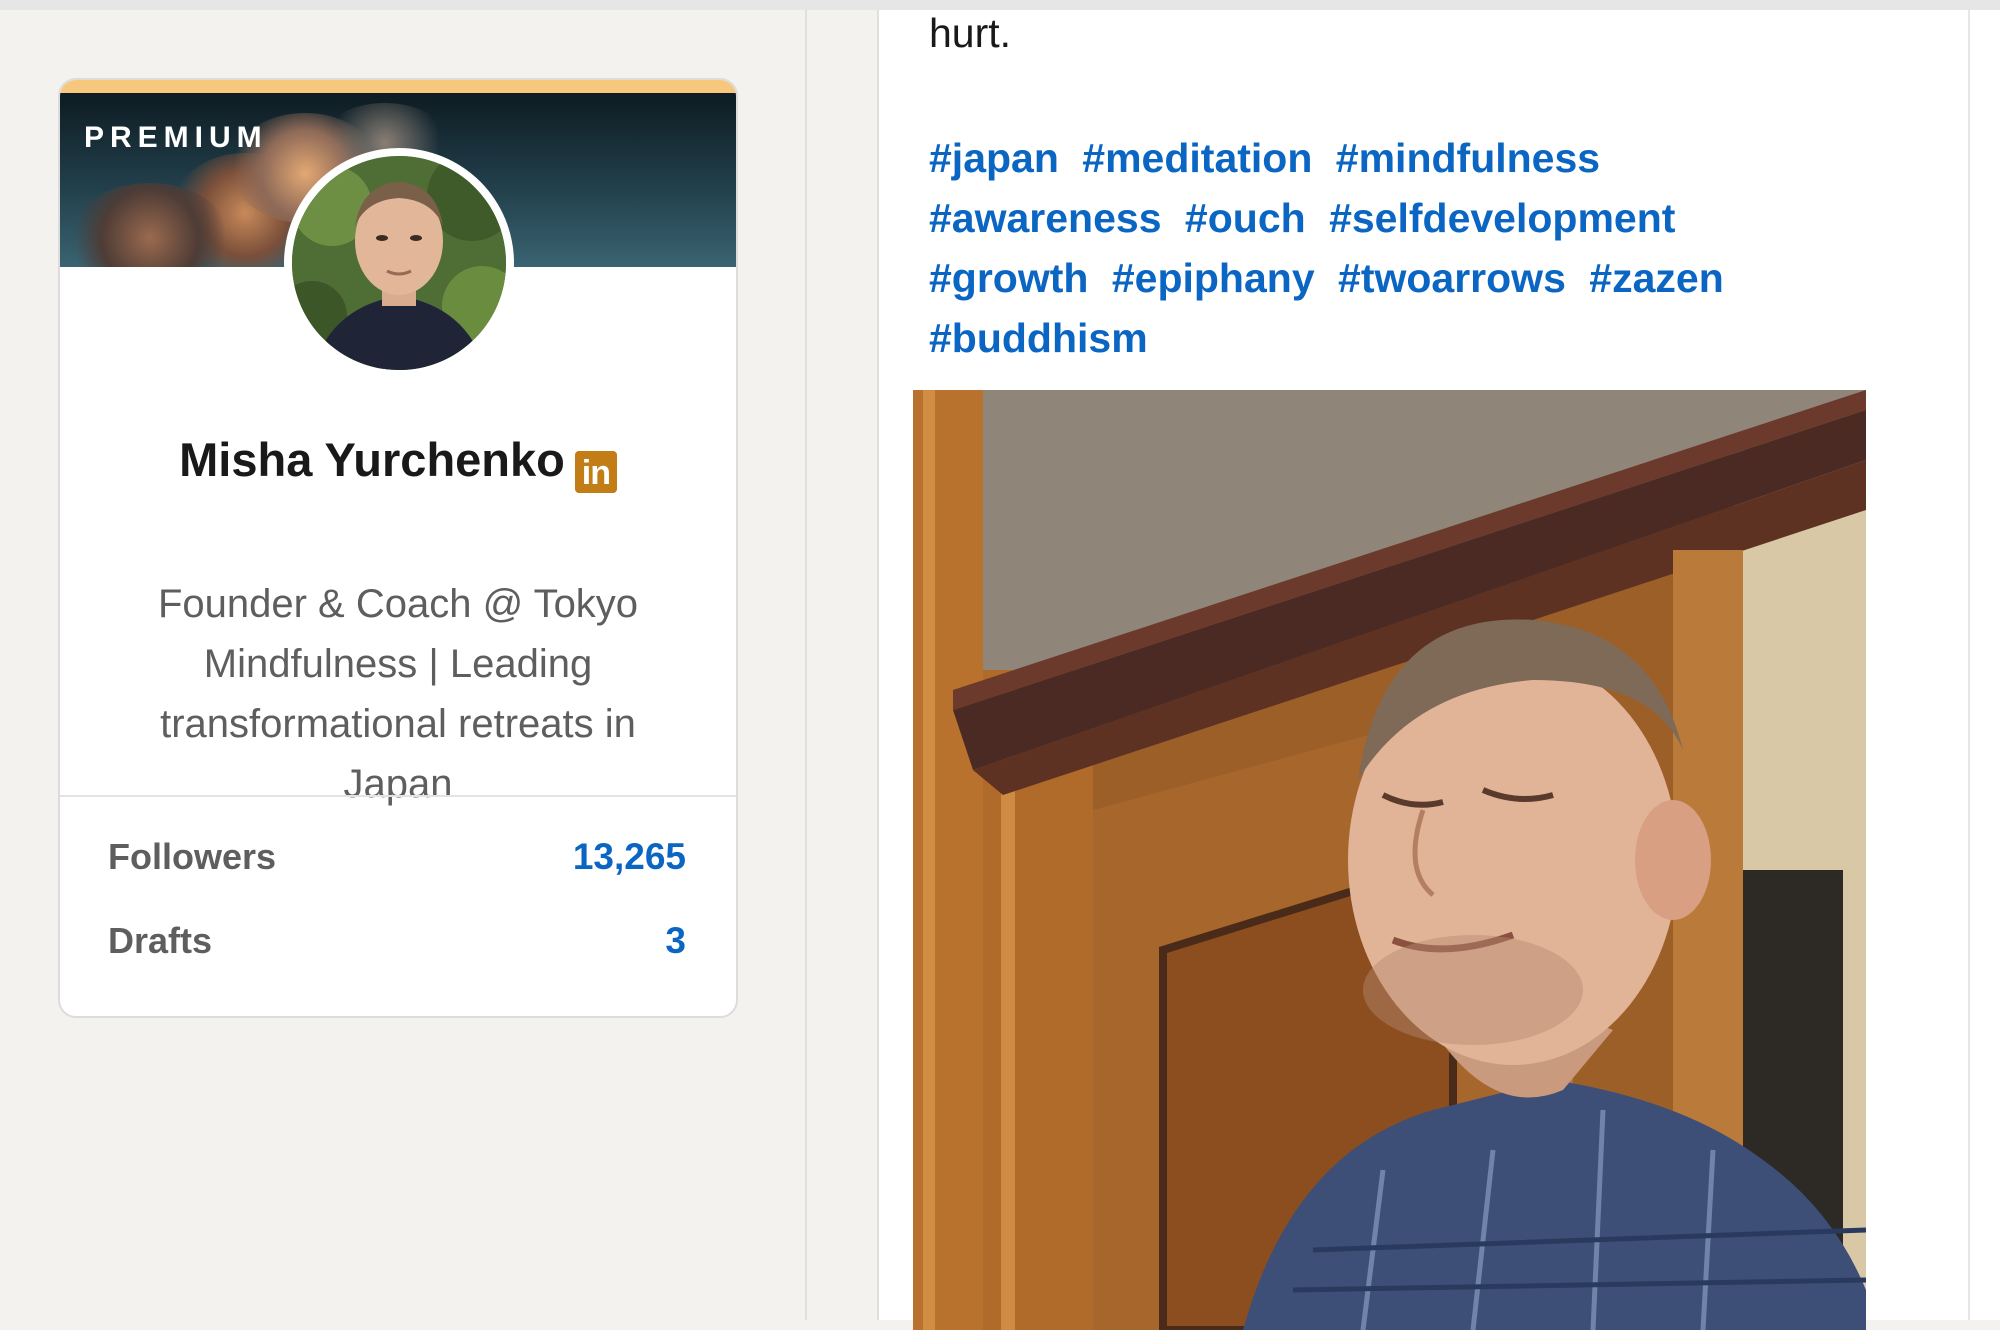 The height and width of the screenshot is (1330, 2000). Describe the element at coordinates (192, 856) in the screenshot. I see `followers-label: Followers` at that location.